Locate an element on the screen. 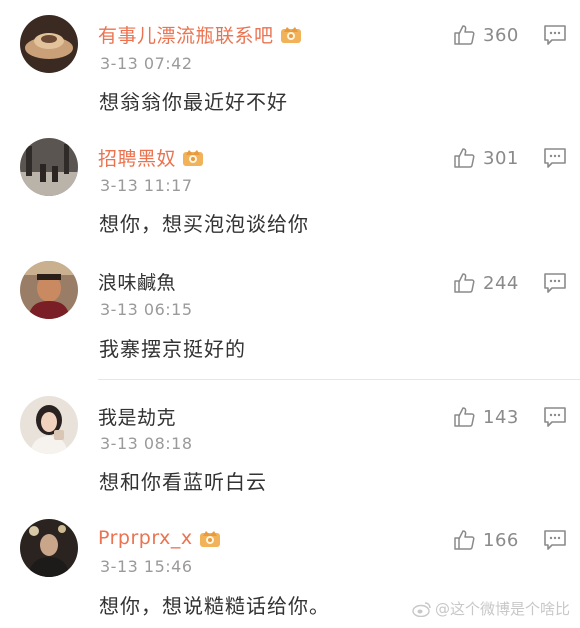 The width and height of the screenshot is (580, 628). timestamp: 3-13 15:46 is located at coordinates (146, 566).